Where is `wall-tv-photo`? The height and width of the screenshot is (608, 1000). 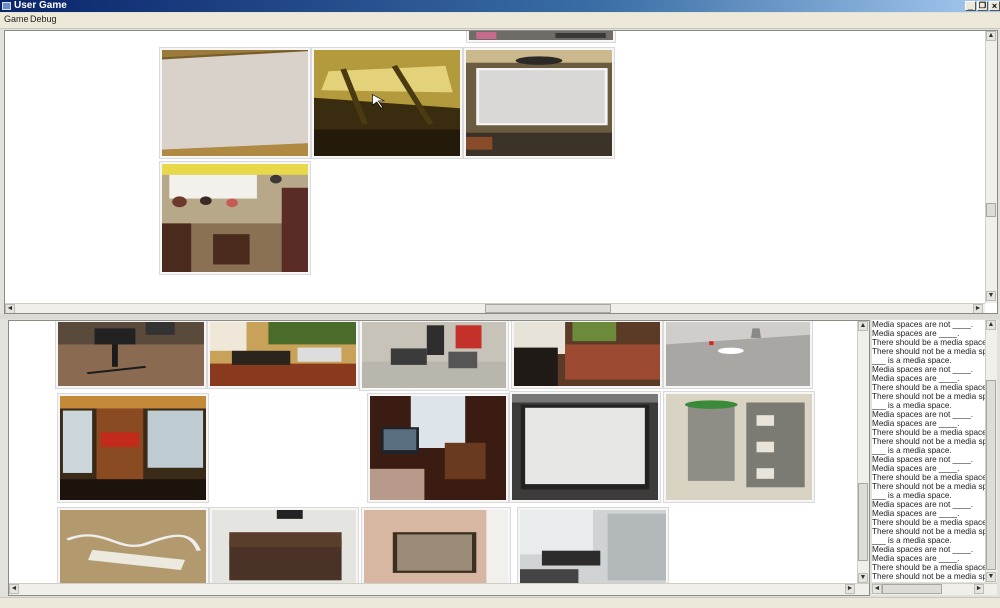 wall-tv-photo is located at coordinates (436, 547).